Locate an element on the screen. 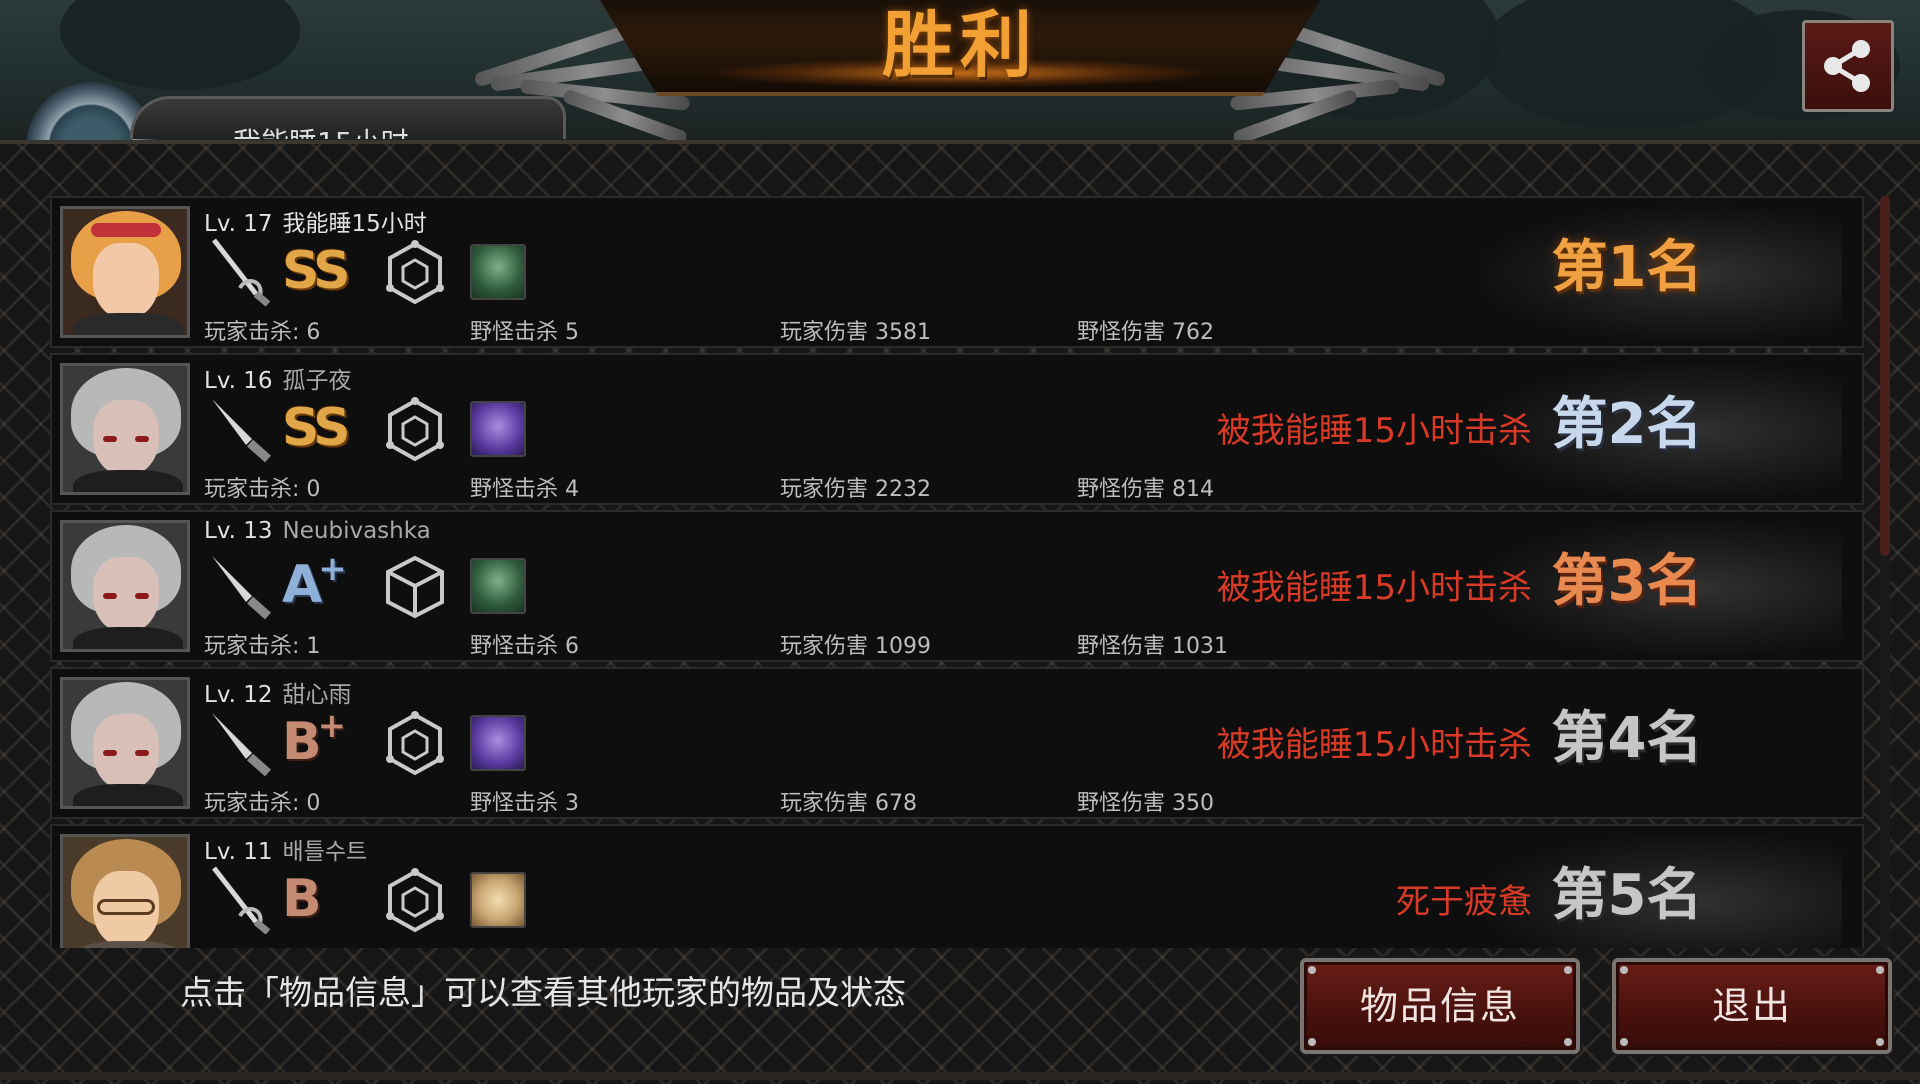  level-name: Lv. 13 Neubivashka is located at coordinates (317, 531).